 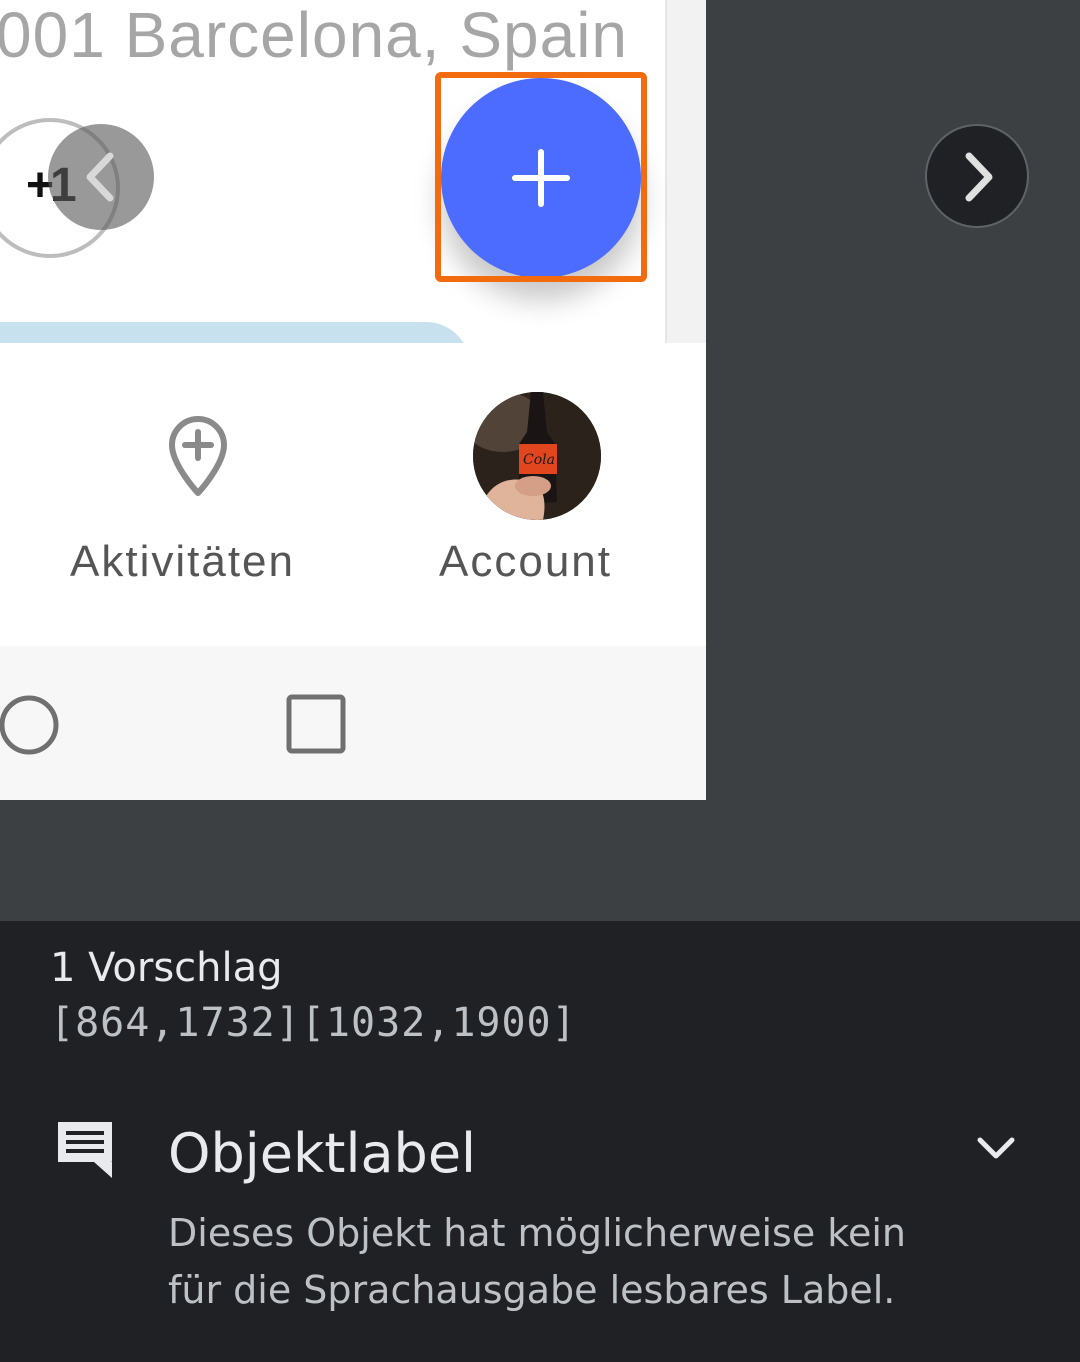 I want to click on issue-title: Objektlabel, so click(x=322, y=1153).